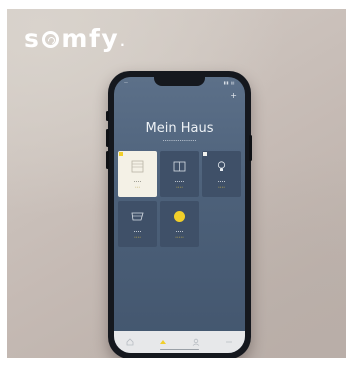  I want to click on scenes-icon, so click(163, 342).